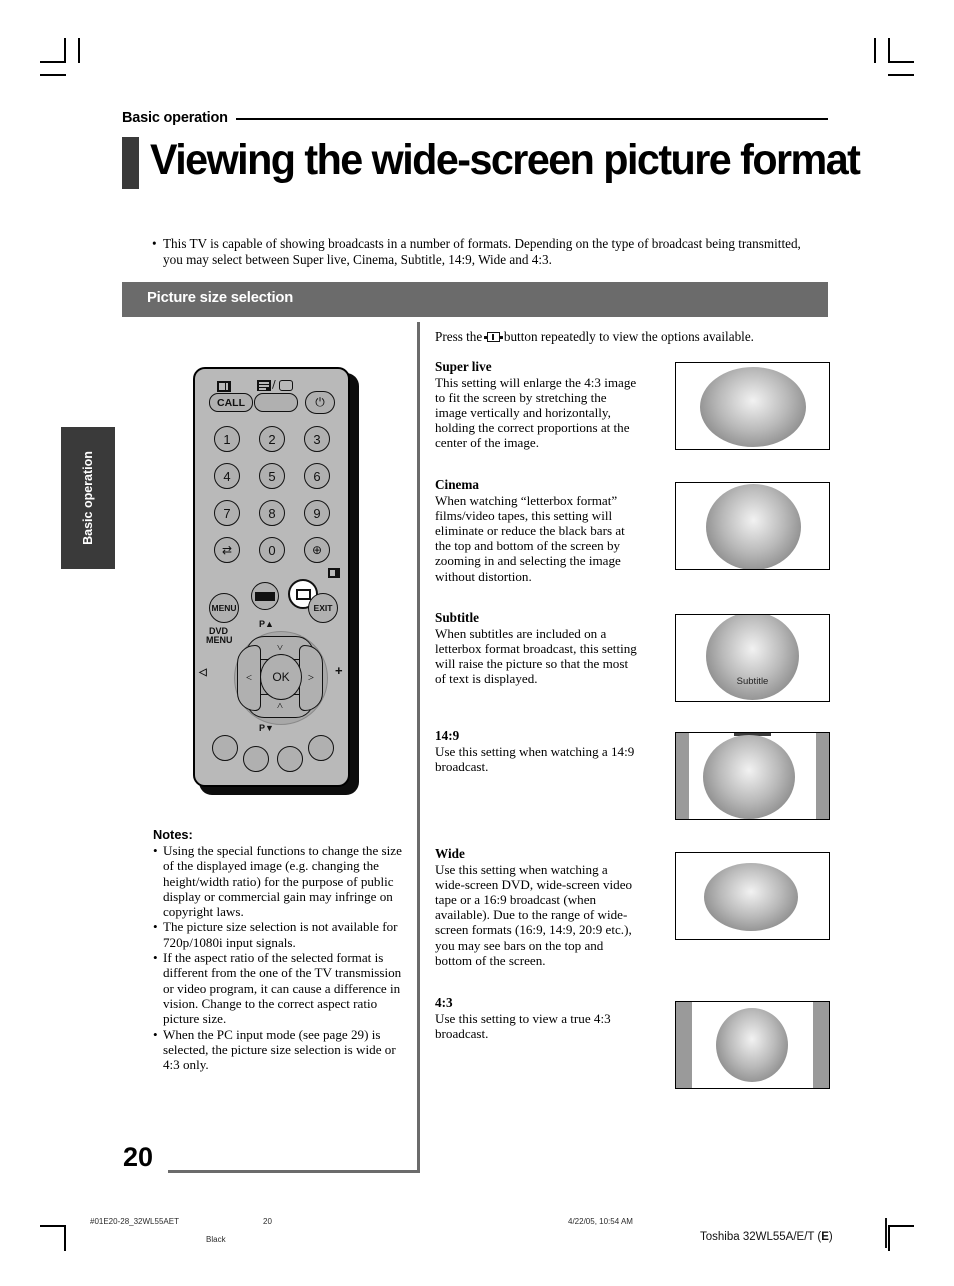 The image size is (954, 1286). I want to click on volume-up-icon: +, so click(339, 670).